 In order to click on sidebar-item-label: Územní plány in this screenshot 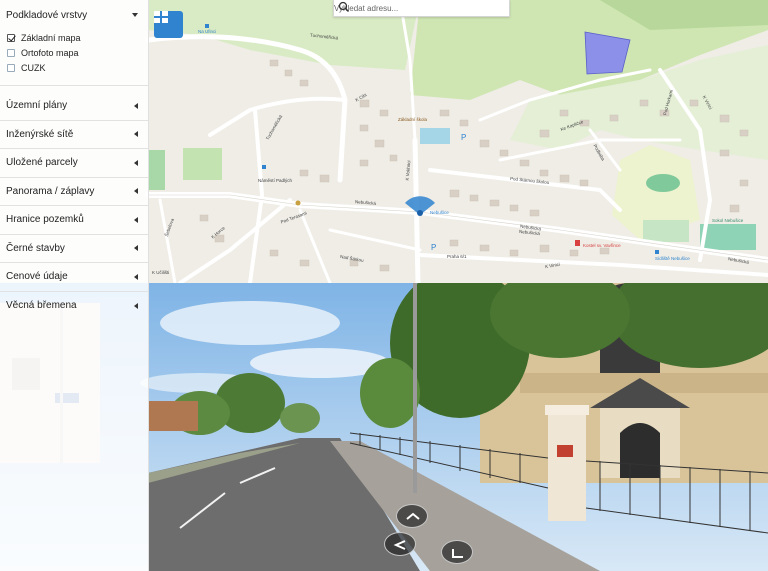, I will do `click(37, 106)`.